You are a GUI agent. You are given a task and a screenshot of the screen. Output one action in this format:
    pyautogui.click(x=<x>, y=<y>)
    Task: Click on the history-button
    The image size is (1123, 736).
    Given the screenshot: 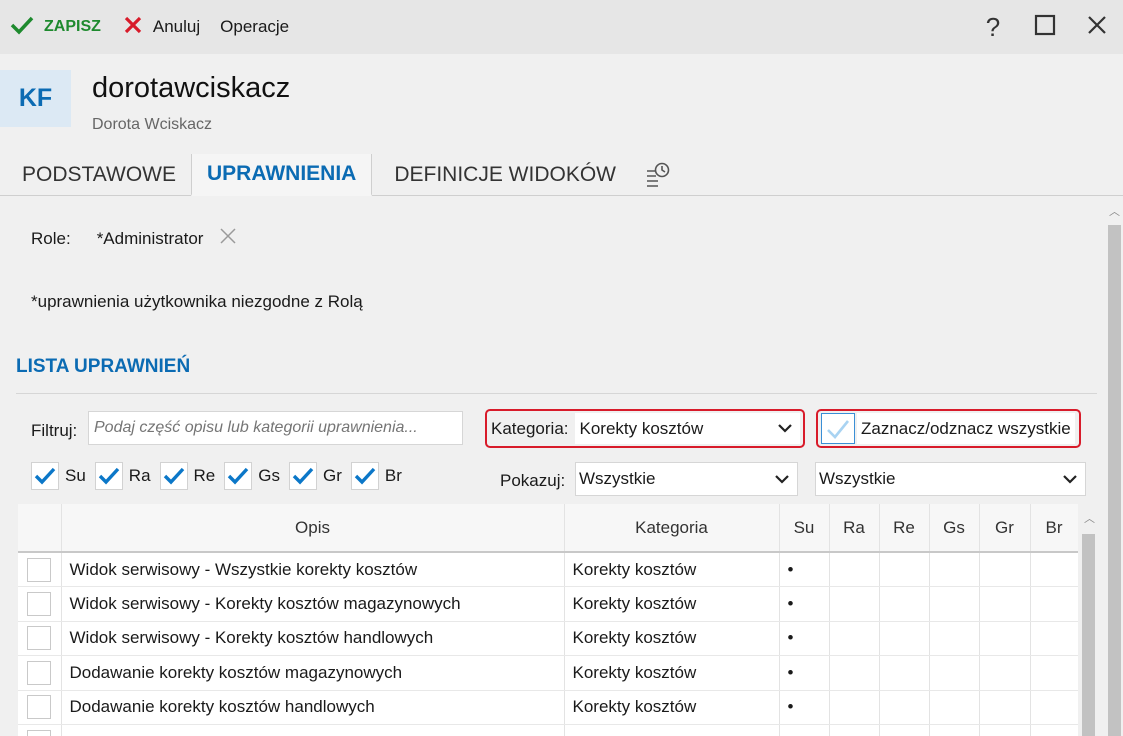 What is the action you would take?
    pyautogui.click(x=651, y=174)
    